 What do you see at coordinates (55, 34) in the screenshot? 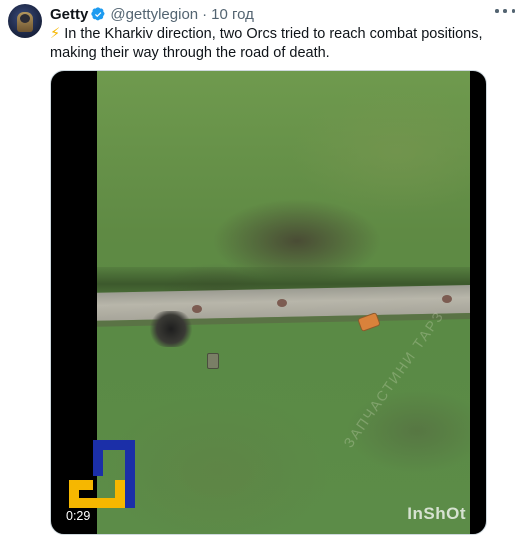
I see `lightning-icon: ⚡` at bounding box center [55, 34].